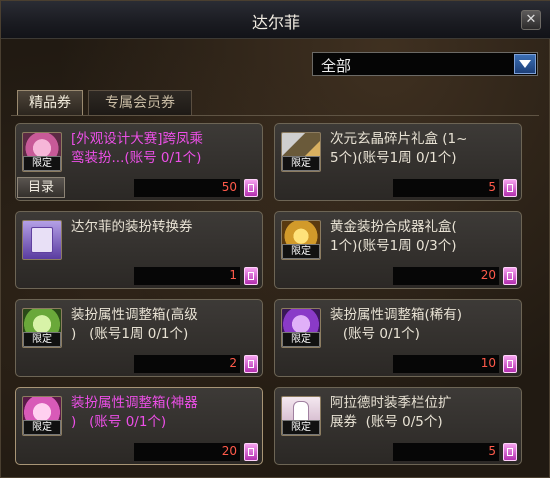 The width and height of the screenshot is (550, 478). I want to click on item-name: 装扮属性调整箱(神器 ) (账号 0/1个), so click(134, 412).